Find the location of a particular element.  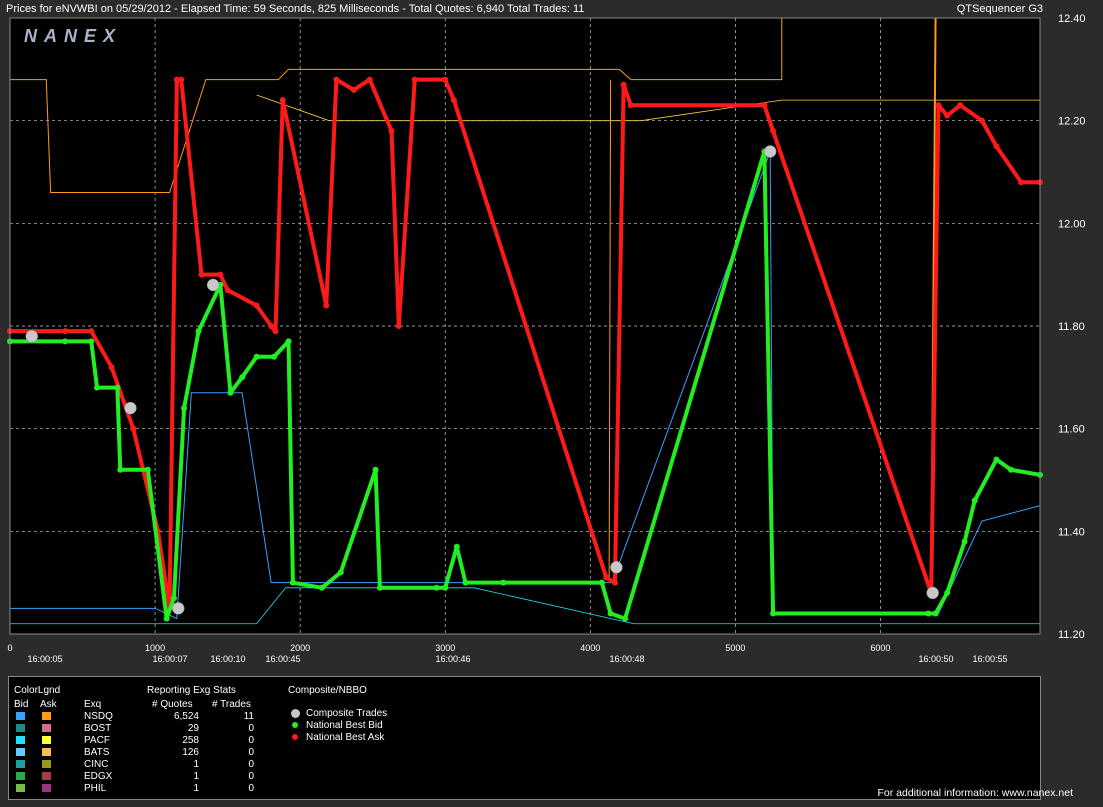

time-label: 16:00:50 is located at coordinates (935, 659).